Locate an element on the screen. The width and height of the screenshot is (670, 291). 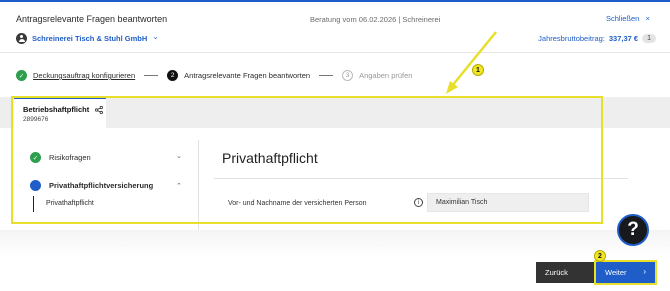
close-button: Schließen × is located at coordinates (628, 18).